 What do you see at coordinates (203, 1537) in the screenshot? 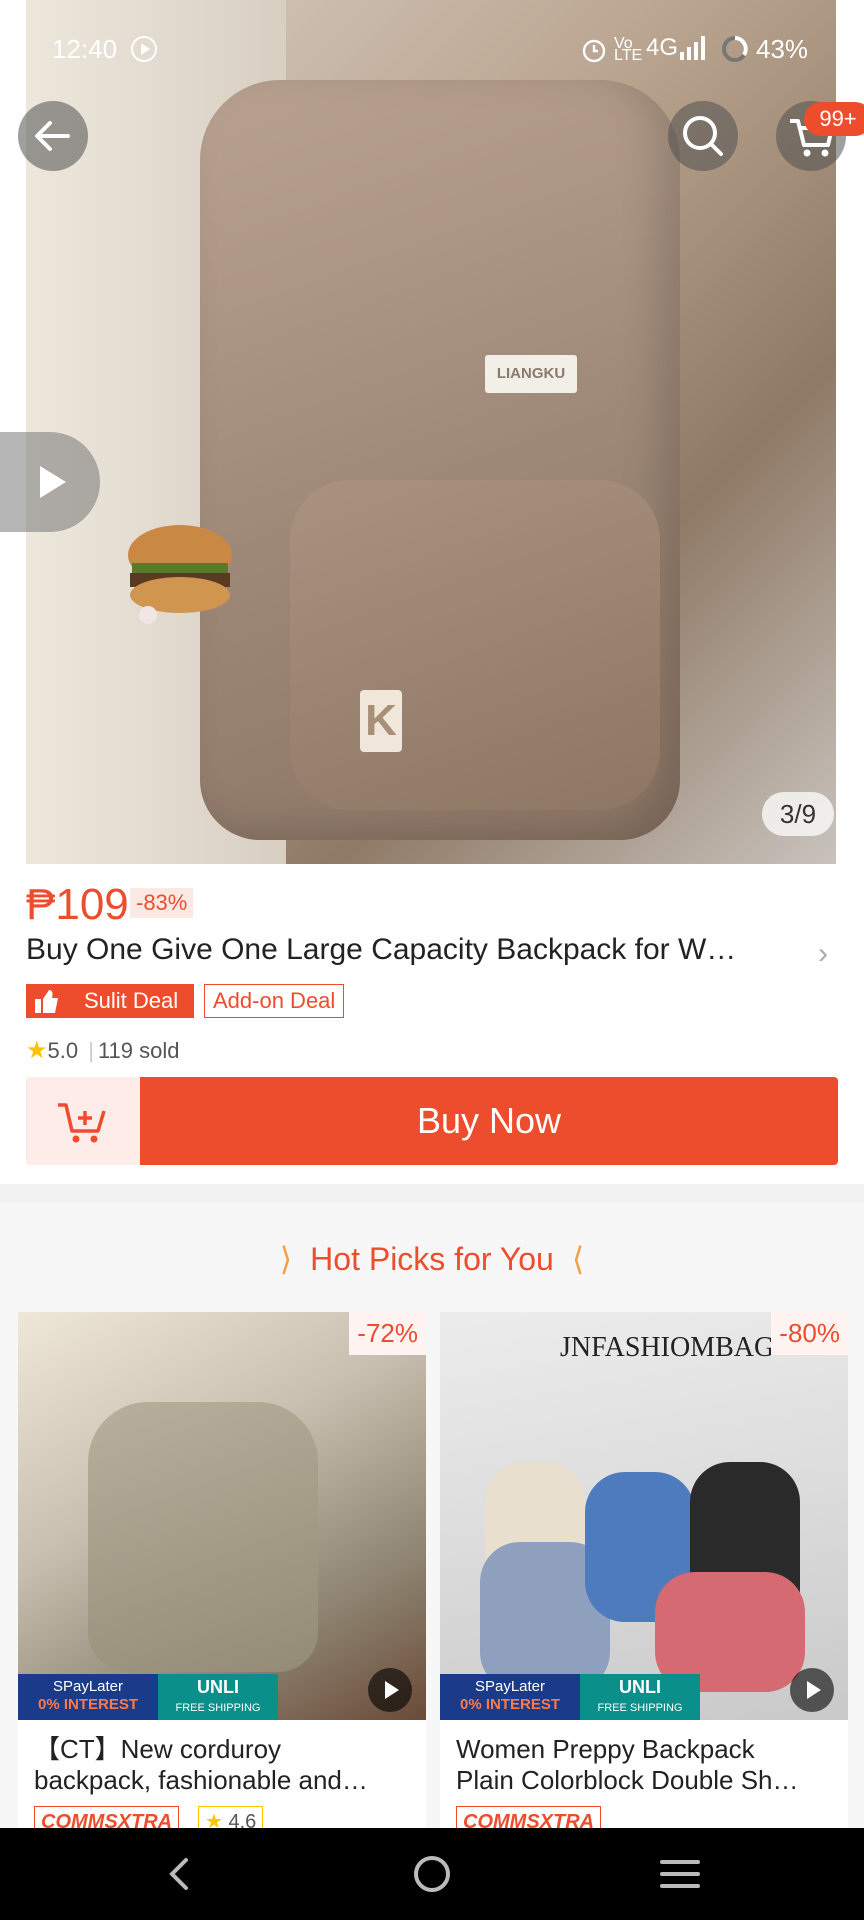
I see `backpack-thumbnail-shape` at bounding box center [203, 1537].